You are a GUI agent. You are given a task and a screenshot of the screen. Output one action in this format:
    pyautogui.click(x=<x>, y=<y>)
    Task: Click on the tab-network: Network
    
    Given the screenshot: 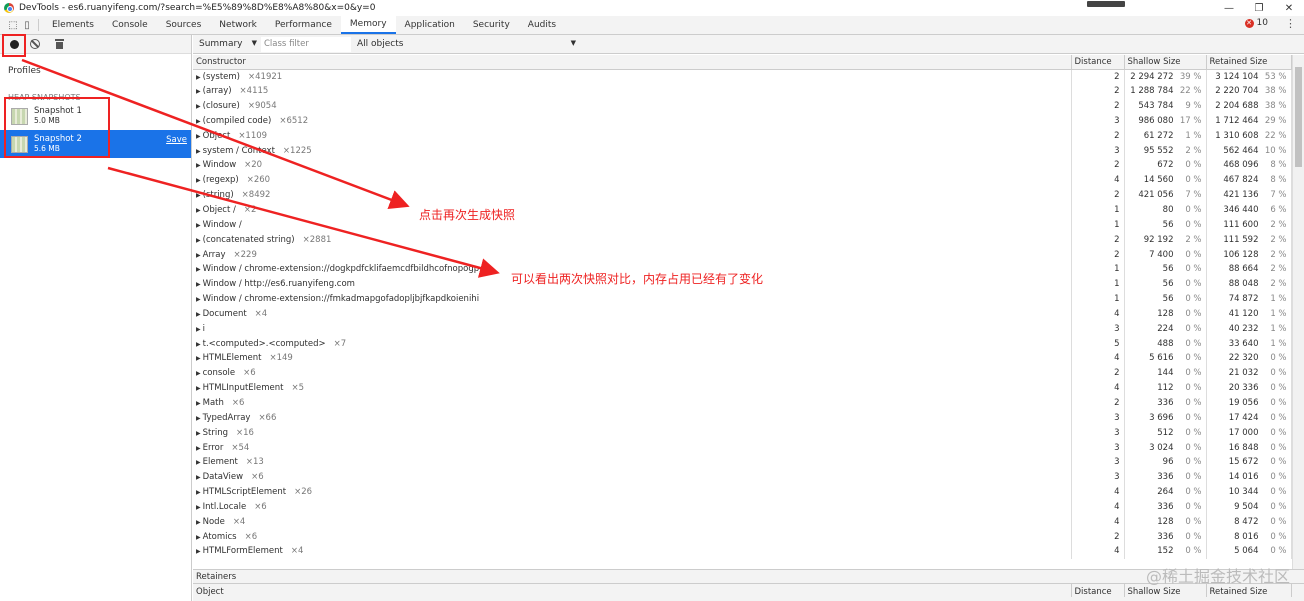 What is the action you would take?
    pyautogui.click(x=238, y=25)
    